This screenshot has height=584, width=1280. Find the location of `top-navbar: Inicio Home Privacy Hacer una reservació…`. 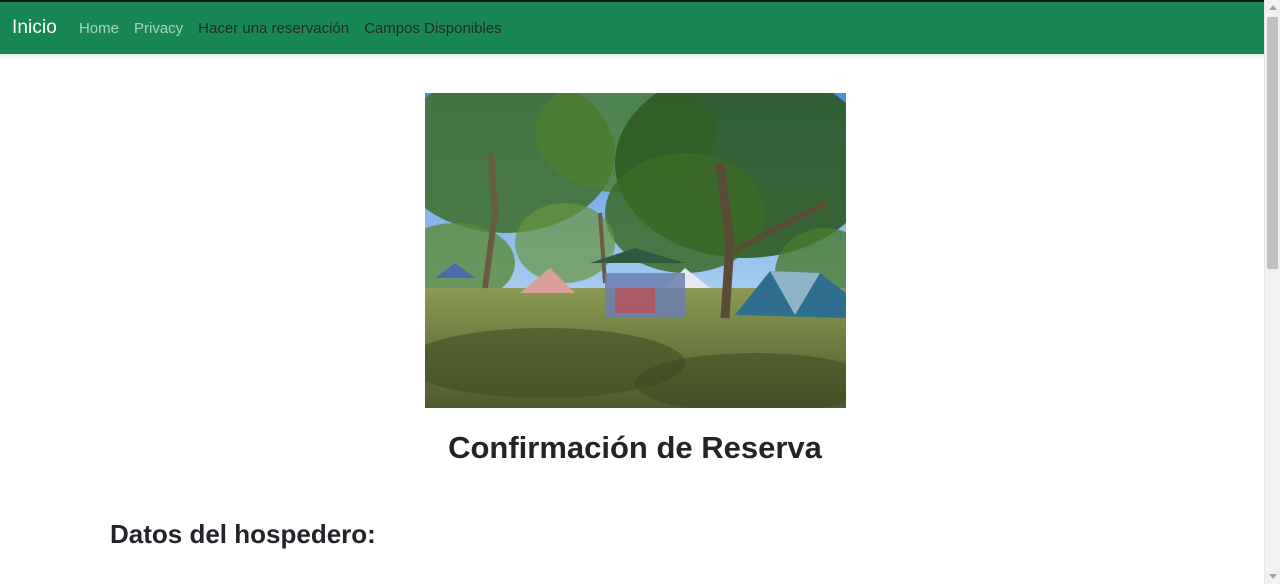

top-navbar: Inicio Home Privacy Hacer una reservació… is located at coordinates (632, 27).